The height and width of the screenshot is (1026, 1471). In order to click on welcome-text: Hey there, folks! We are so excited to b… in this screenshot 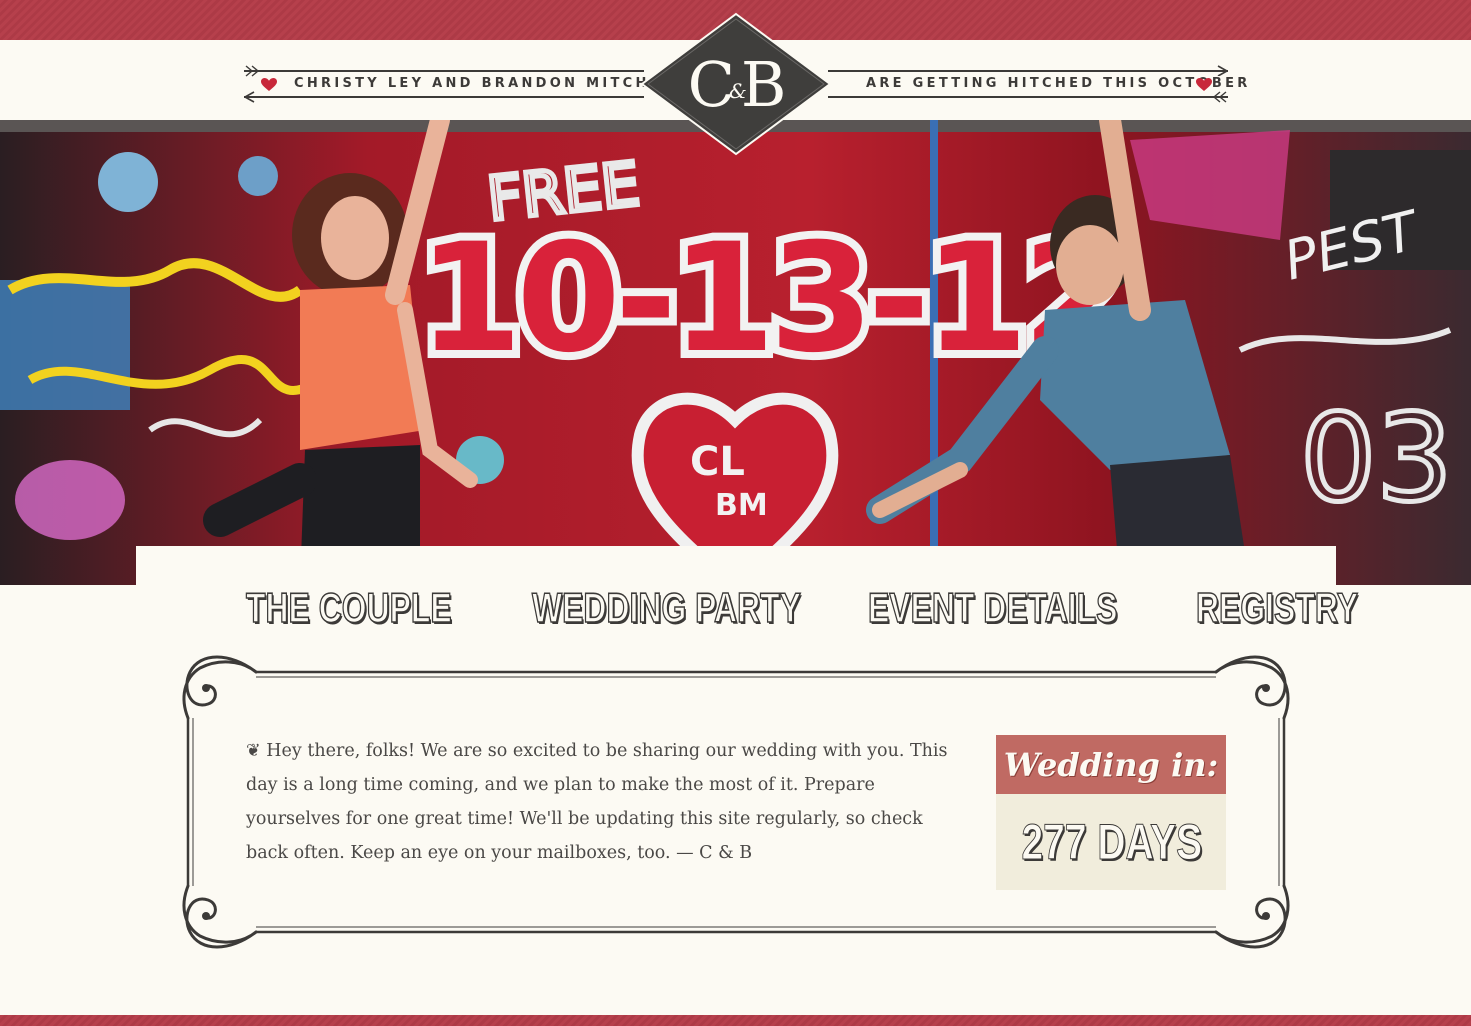, I will do `click(597, 802)`.